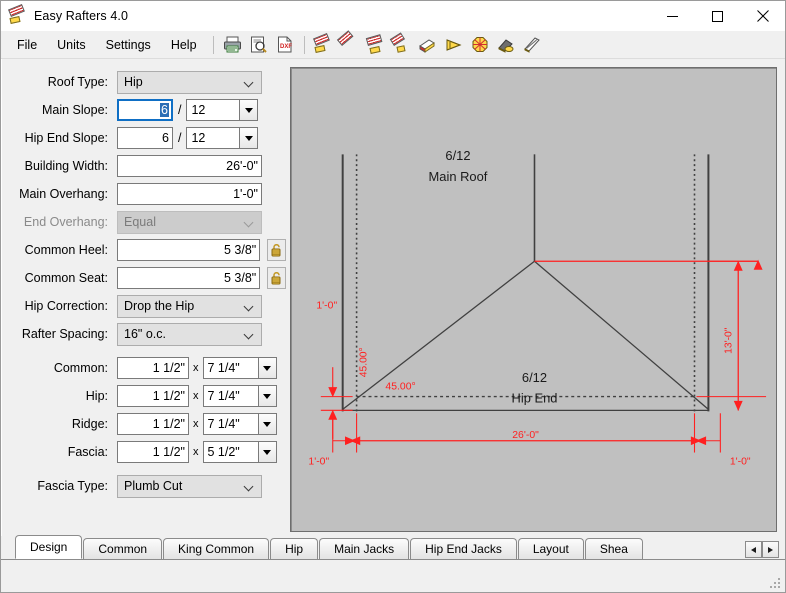  Describe the element at coordinates (672, 16) in the screenshot. I see `minimize-button` at that location.